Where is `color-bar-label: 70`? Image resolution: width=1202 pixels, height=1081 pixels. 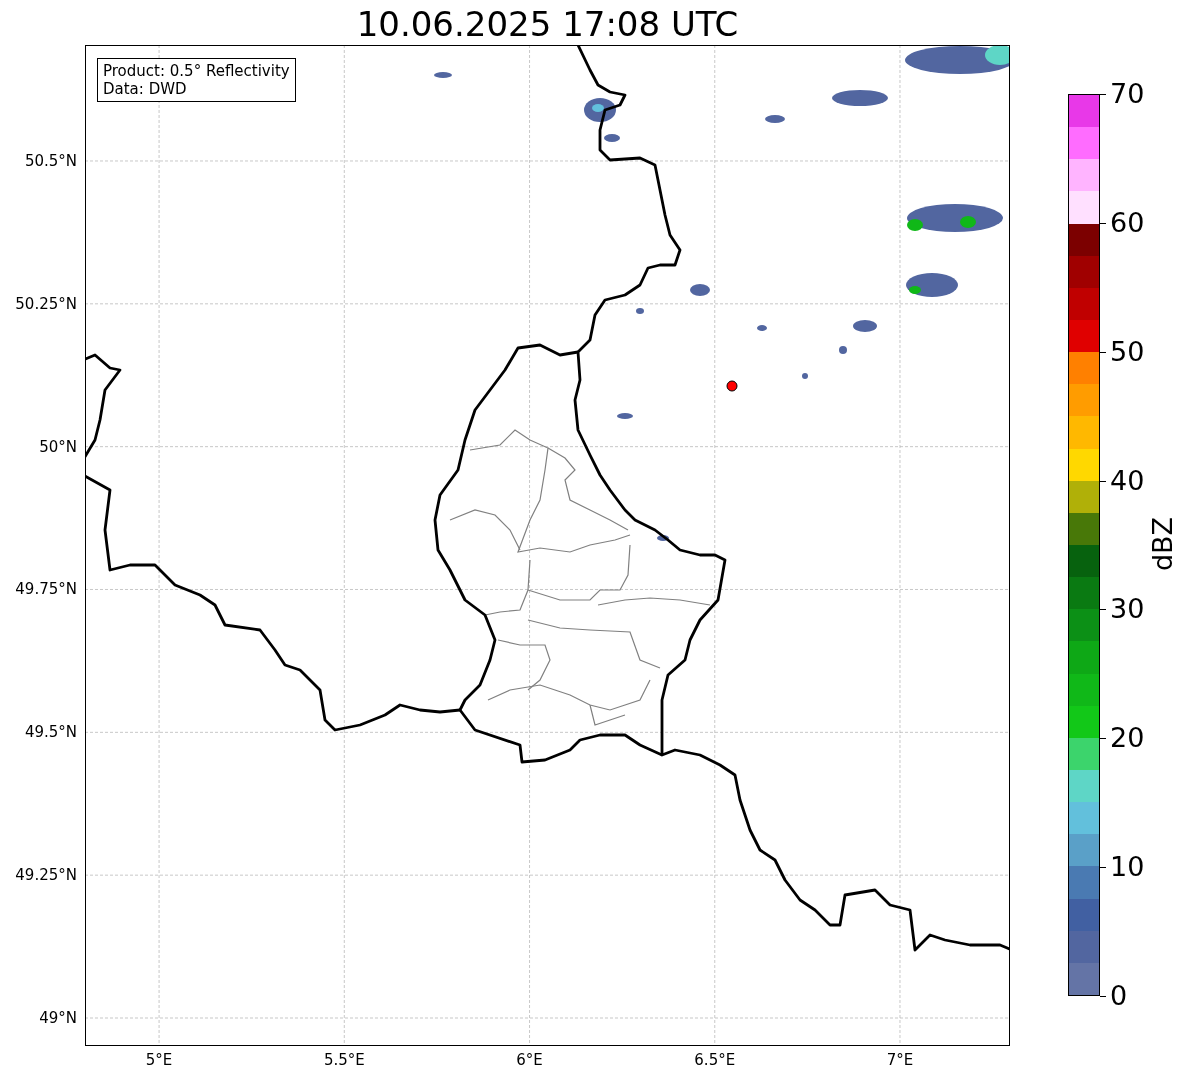 color-bar-label: 70 is located at coordinates (1127, 94).